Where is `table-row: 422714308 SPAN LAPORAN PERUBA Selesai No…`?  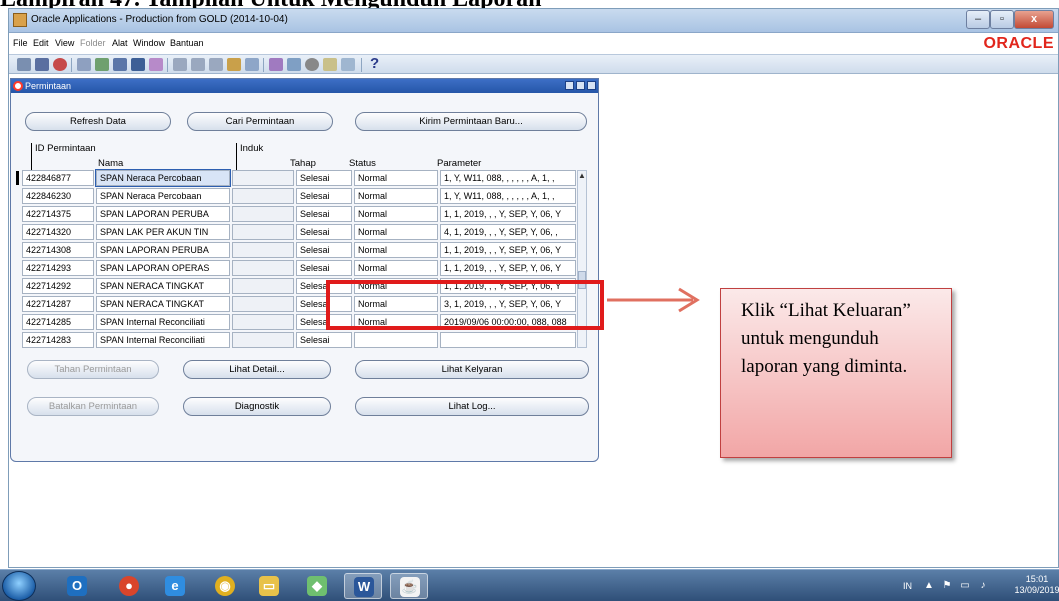
table-row: 422714308 SPAN LAPORAN PERUBA Selesai No… is located at coordinates (302, 250).